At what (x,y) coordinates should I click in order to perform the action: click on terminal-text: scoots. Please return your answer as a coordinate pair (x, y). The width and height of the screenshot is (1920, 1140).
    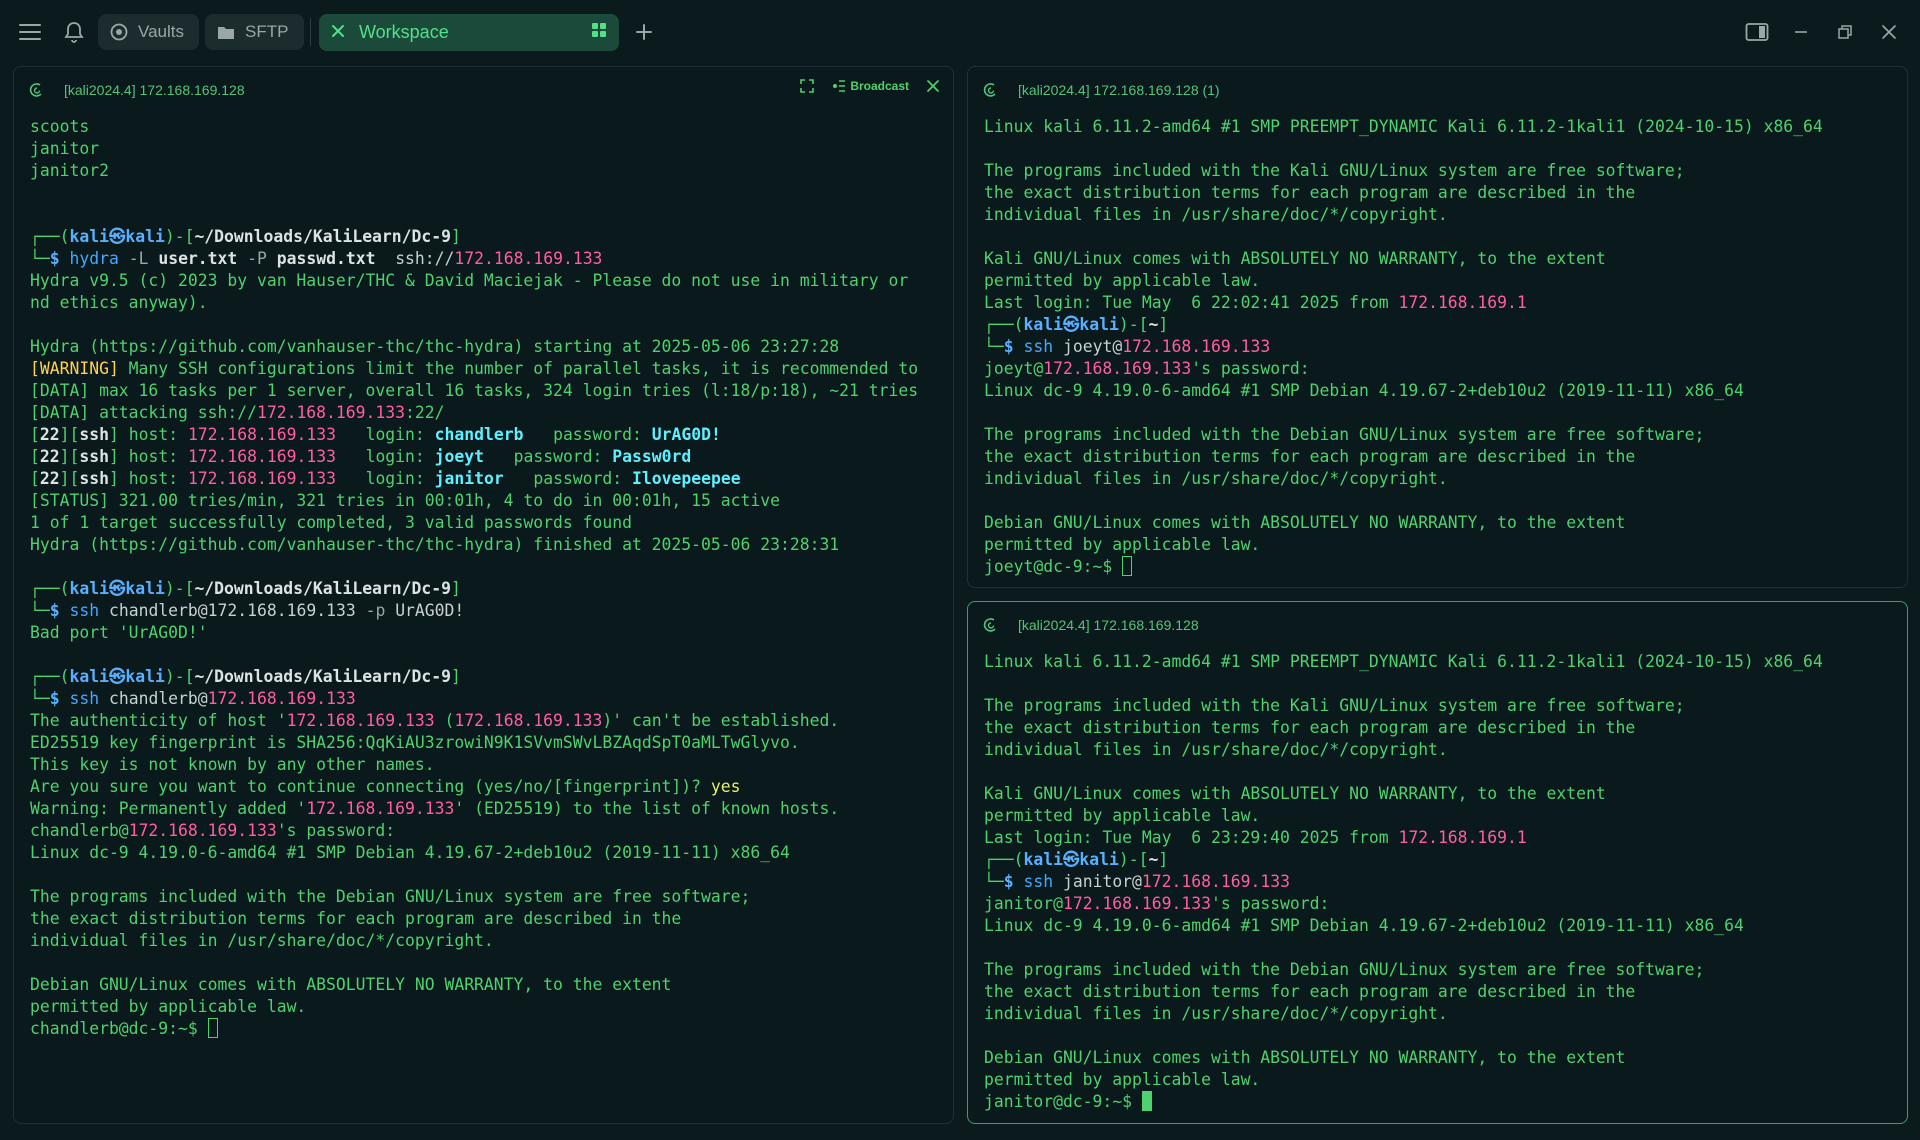
    Looking at the image, I should click on (60, 126).